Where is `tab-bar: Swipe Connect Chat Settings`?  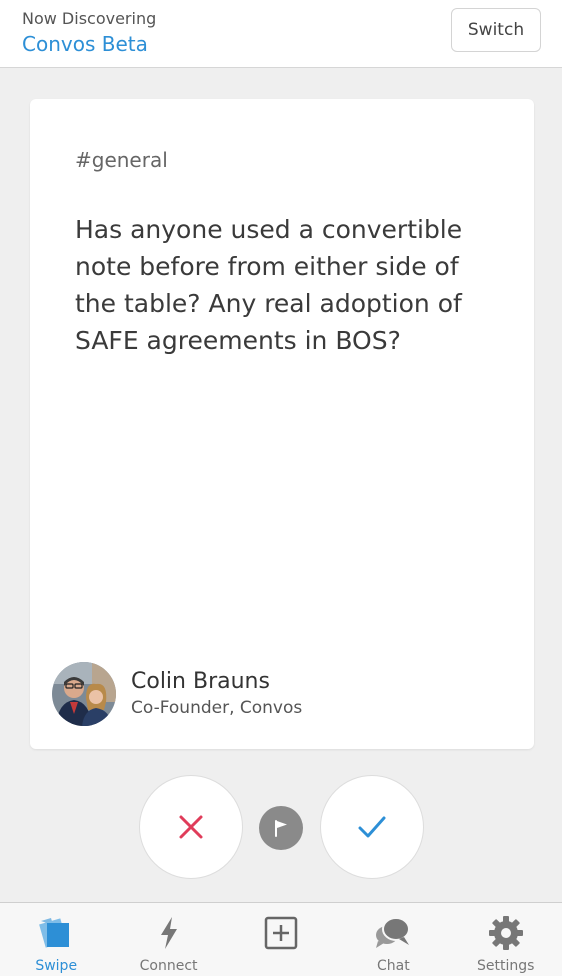
tab-bar: Swipe Connect Chat Settings is located at coordinates (281, 939).